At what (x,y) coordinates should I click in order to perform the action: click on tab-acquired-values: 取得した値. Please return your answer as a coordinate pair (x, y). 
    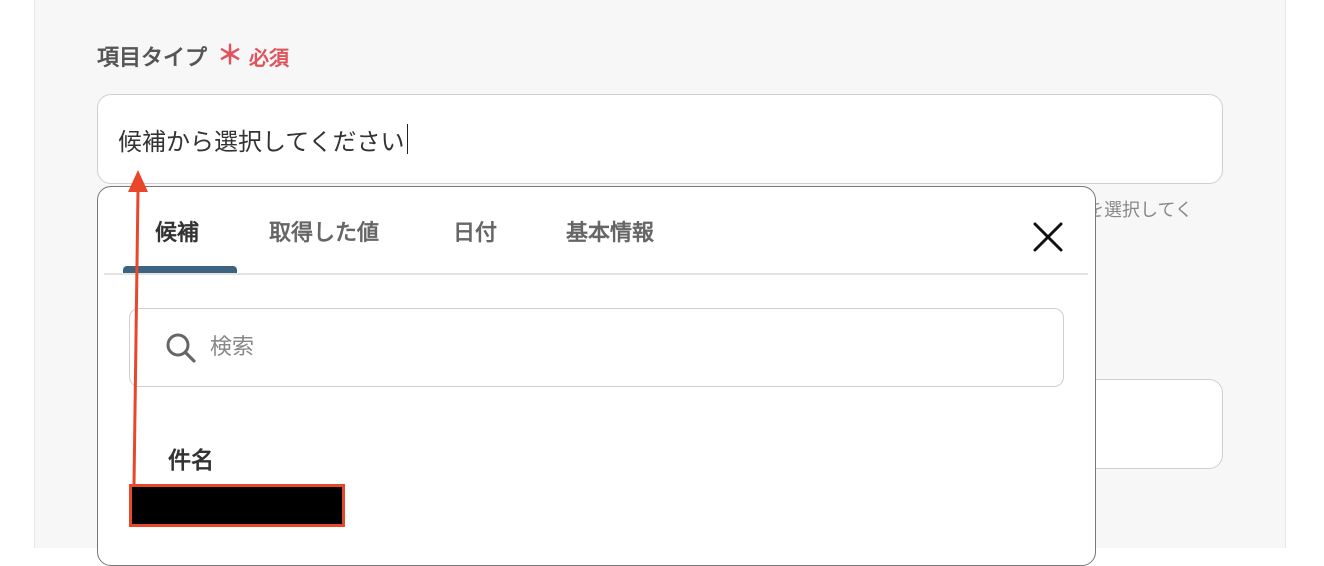
    Looking at the image, I should click on (324, 231).